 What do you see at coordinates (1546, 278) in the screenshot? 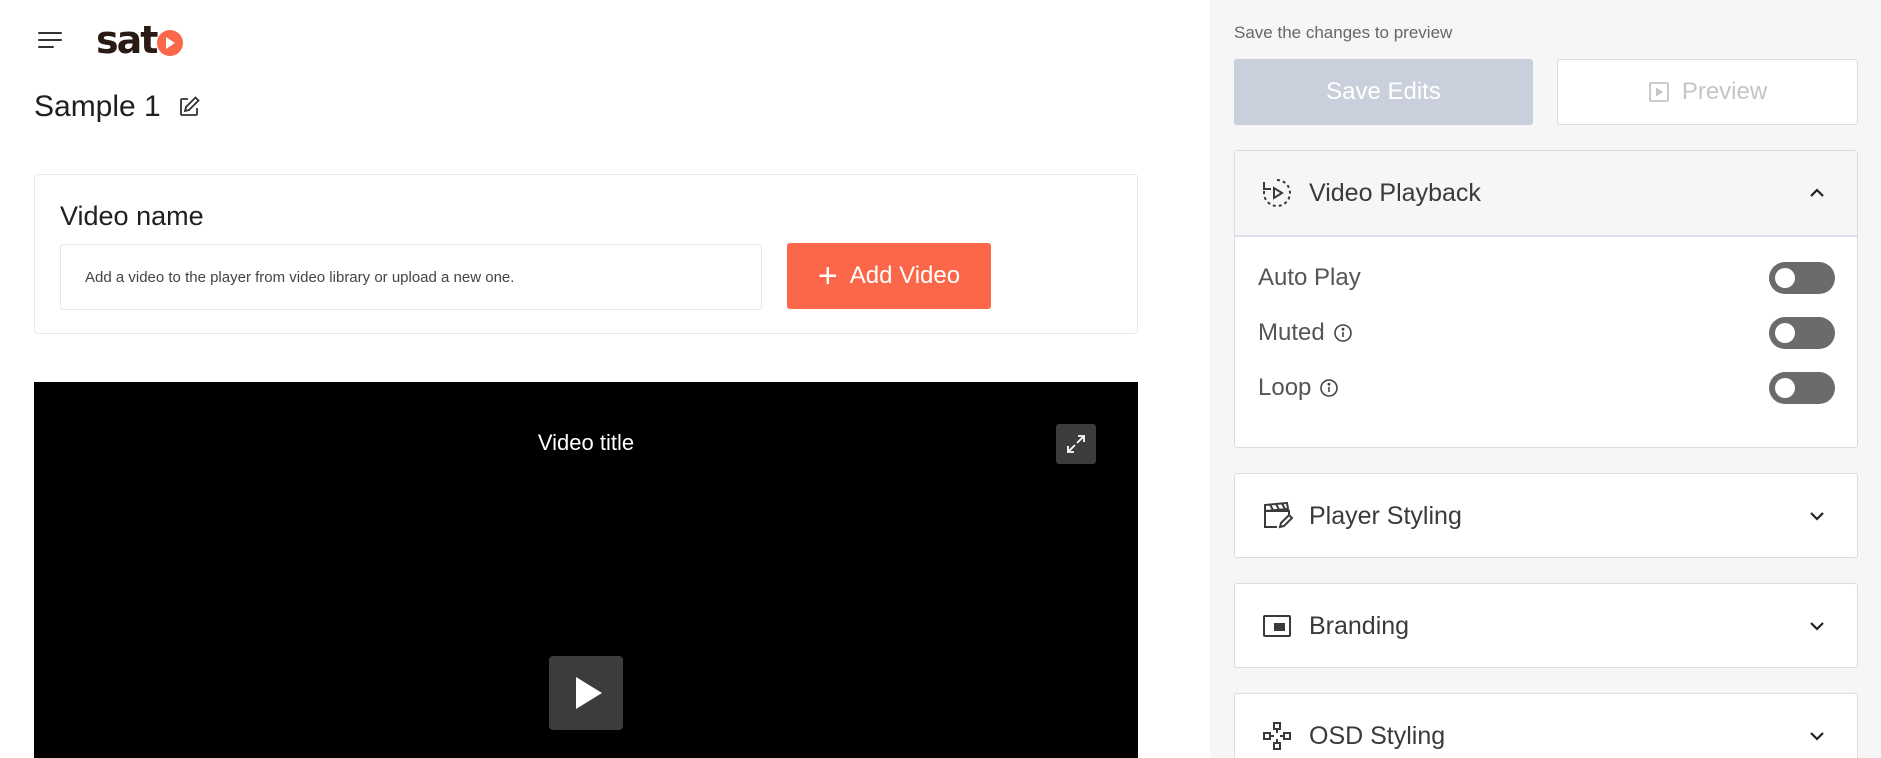
I see `auto-play-row: Auto Play` at bounding box center [1546, 278].